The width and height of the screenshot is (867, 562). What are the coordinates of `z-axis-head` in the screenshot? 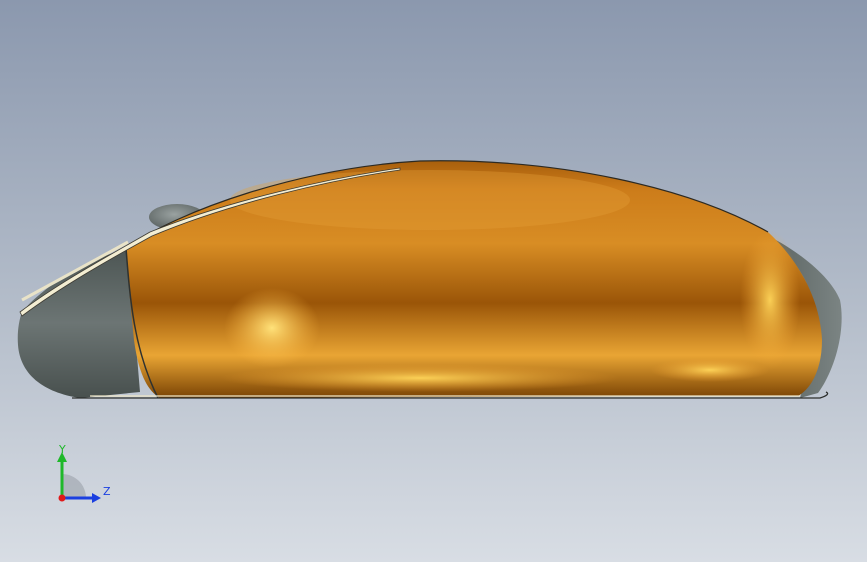 It's located at (96, 498).